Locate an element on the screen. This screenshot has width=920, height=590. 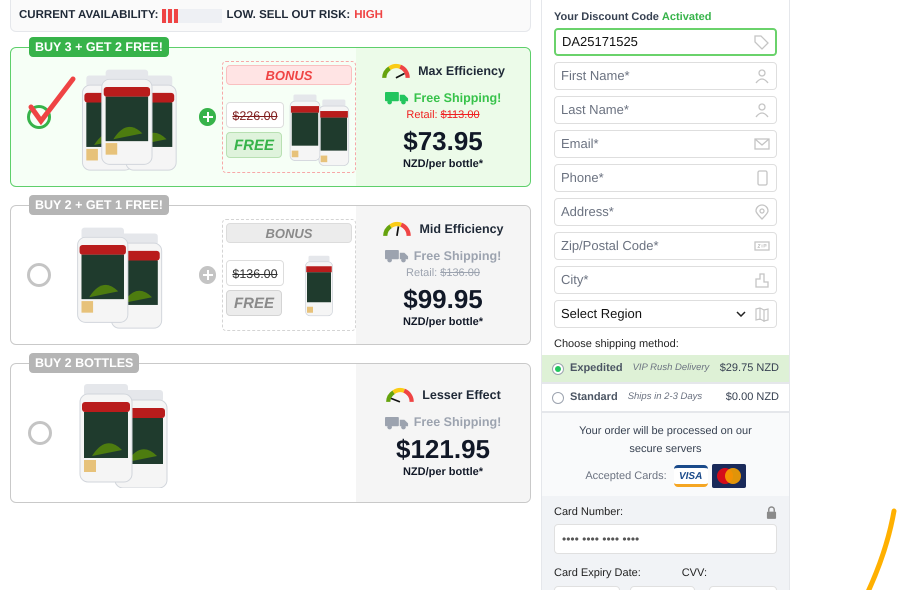
mail-icon is located at coordinates (762, 144).